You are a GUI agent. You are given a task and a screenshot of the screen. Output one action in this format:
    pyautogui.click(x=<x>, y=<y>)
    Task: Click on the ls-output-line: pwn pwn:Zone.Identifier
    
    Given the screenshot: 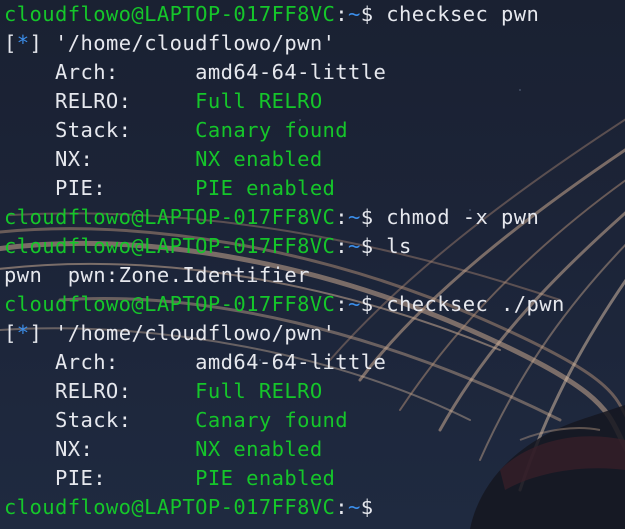 What is the action you would take?
    pyautogui.click(x=314, y=275)
    